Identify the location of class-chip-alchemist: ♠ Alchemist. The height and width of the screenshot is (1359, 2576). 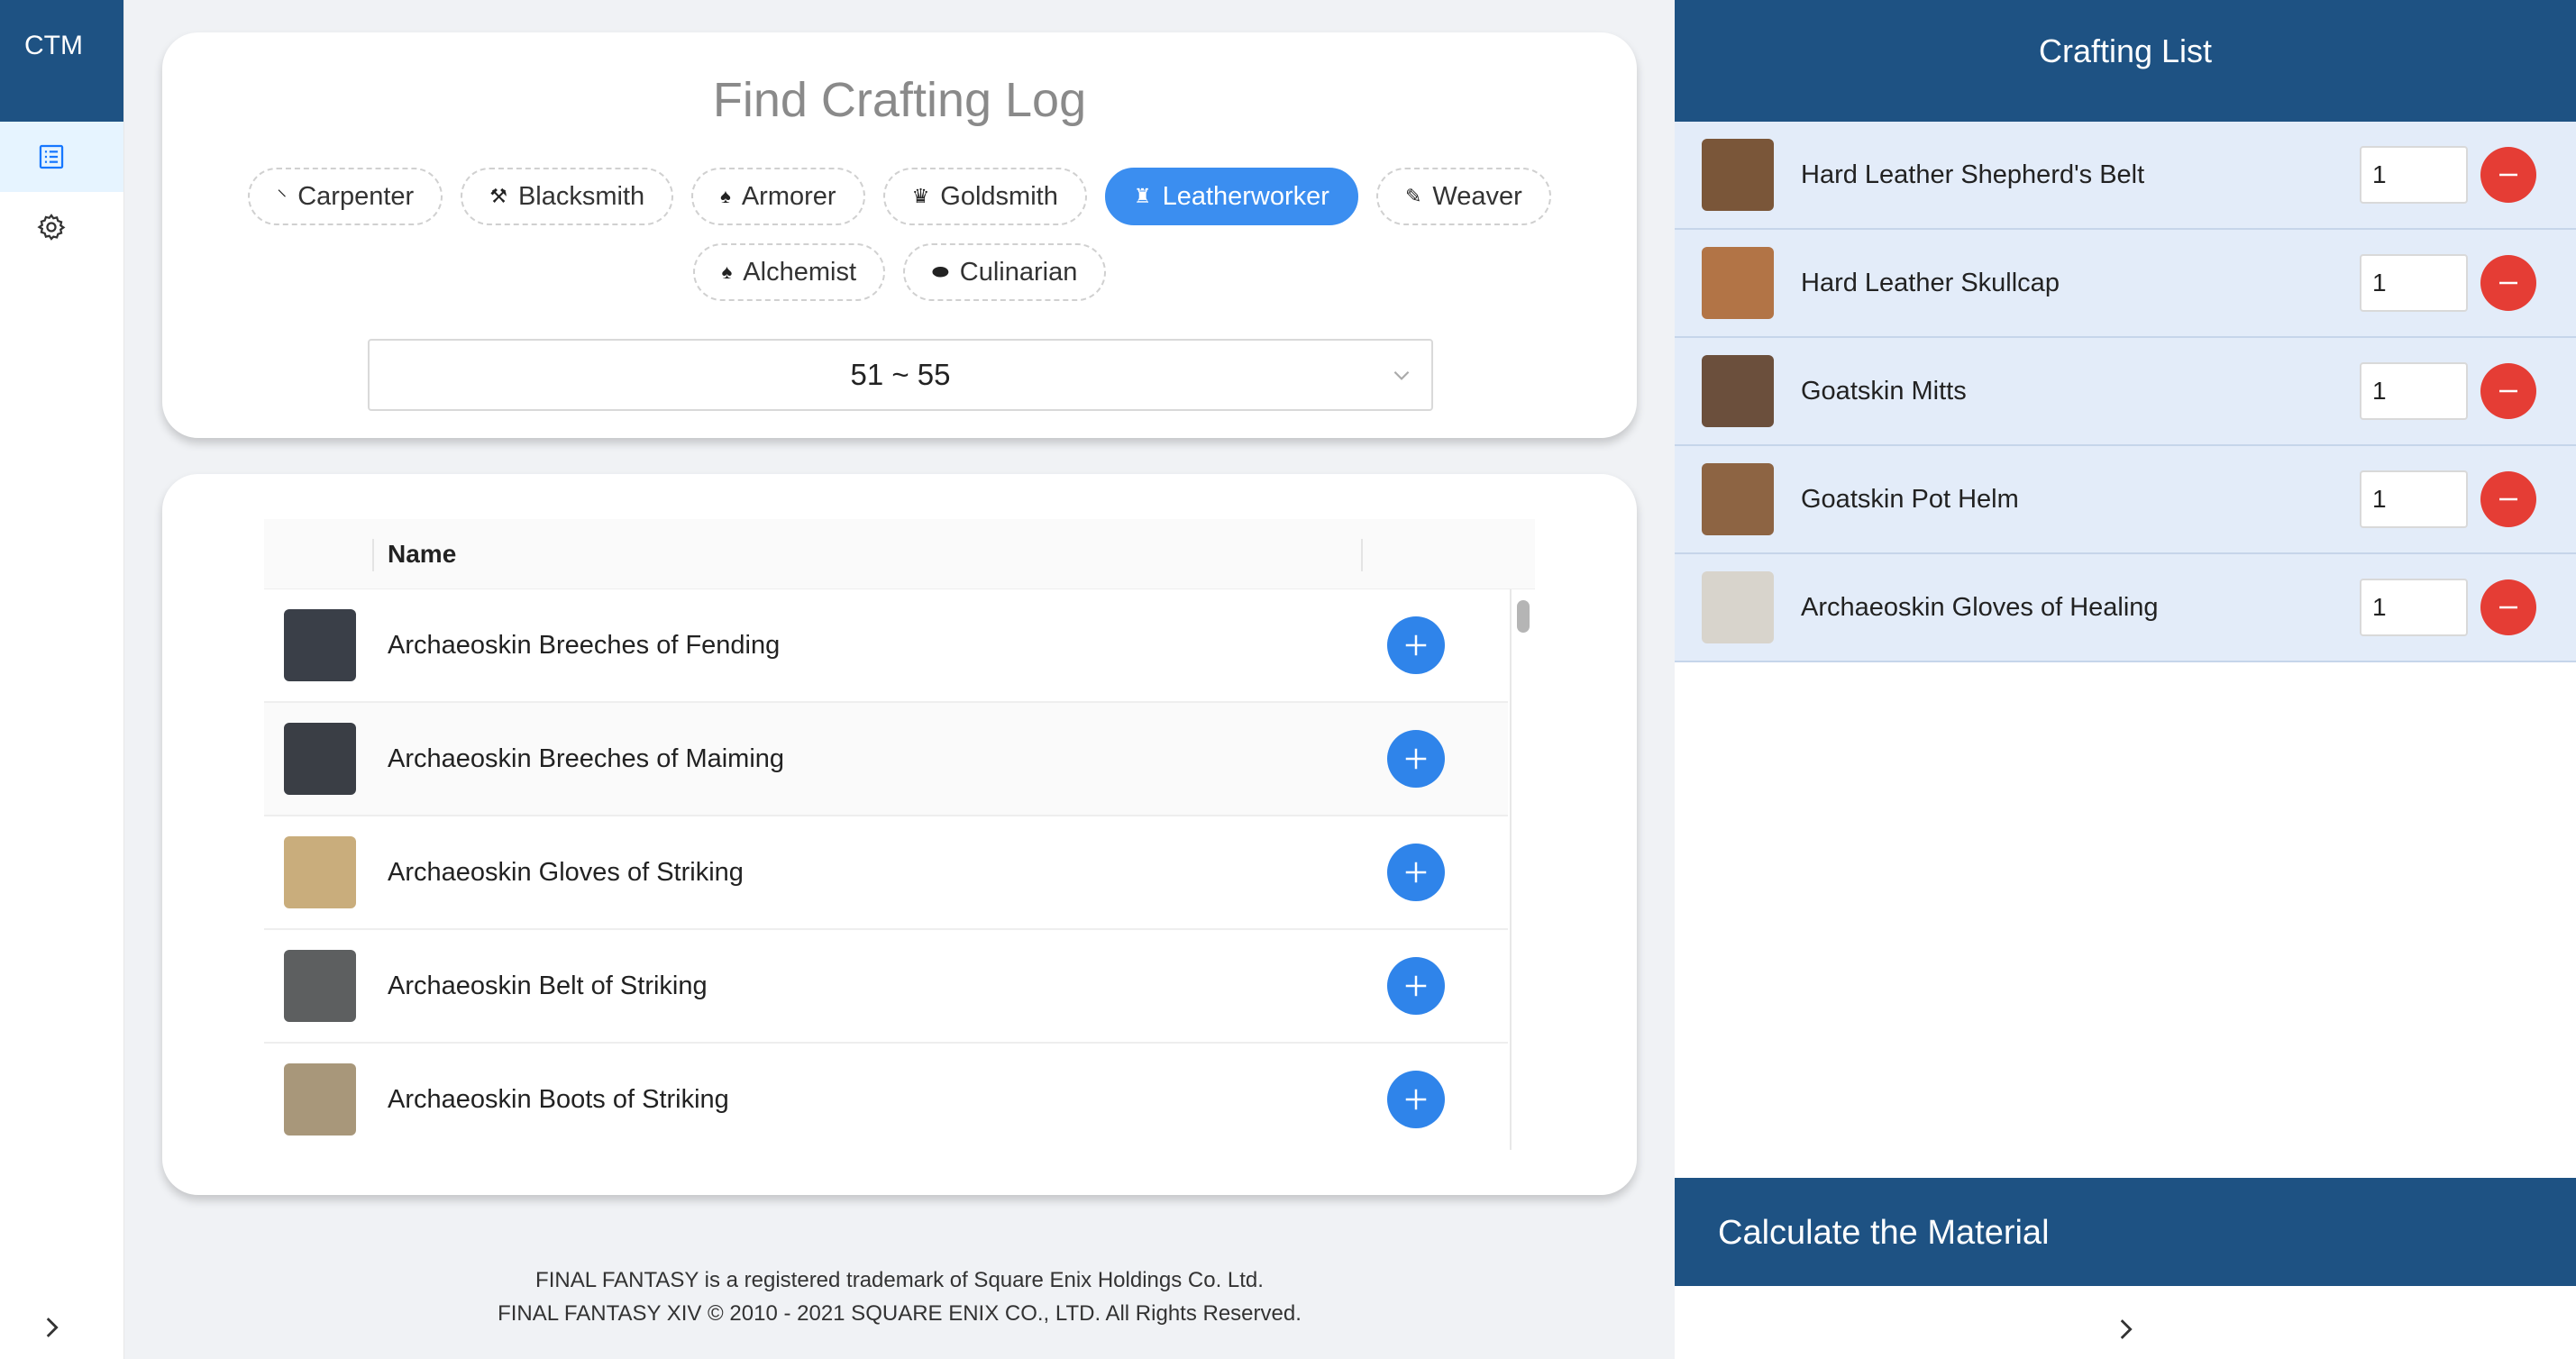
(789, 272).